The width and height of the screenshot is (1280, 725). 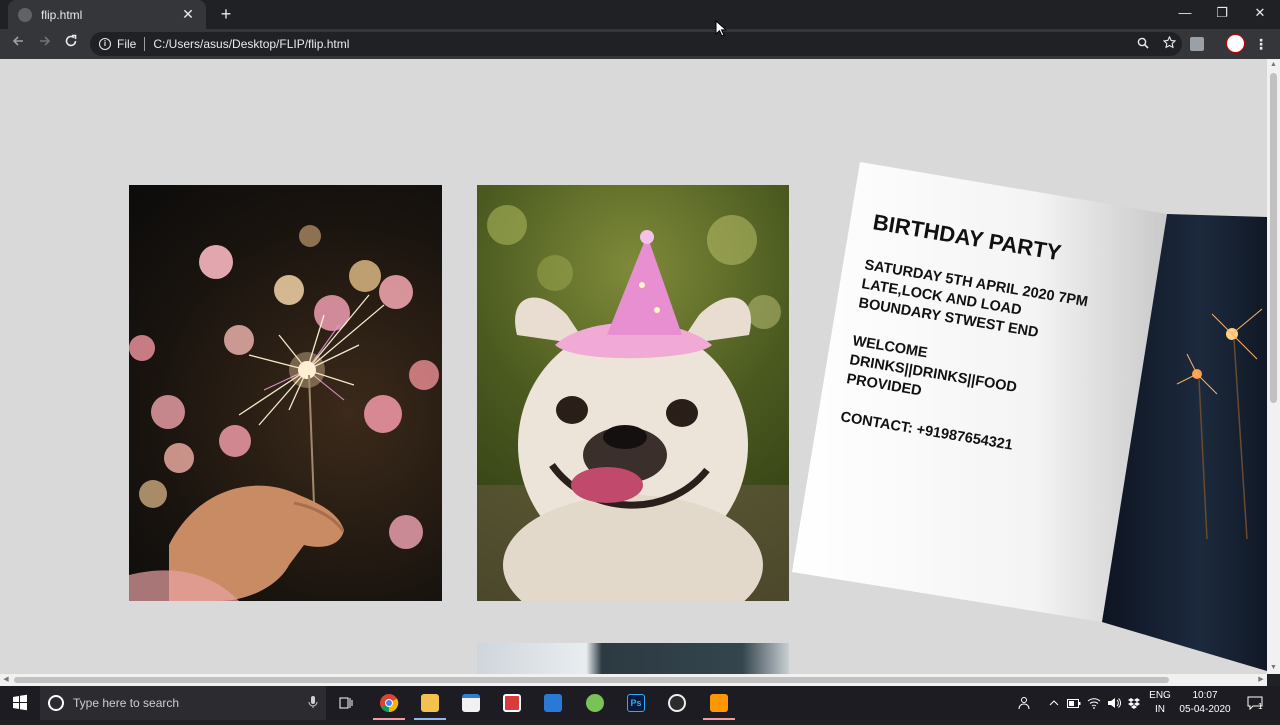 I want to click on task-view-icon, so click(x=346, y=703).